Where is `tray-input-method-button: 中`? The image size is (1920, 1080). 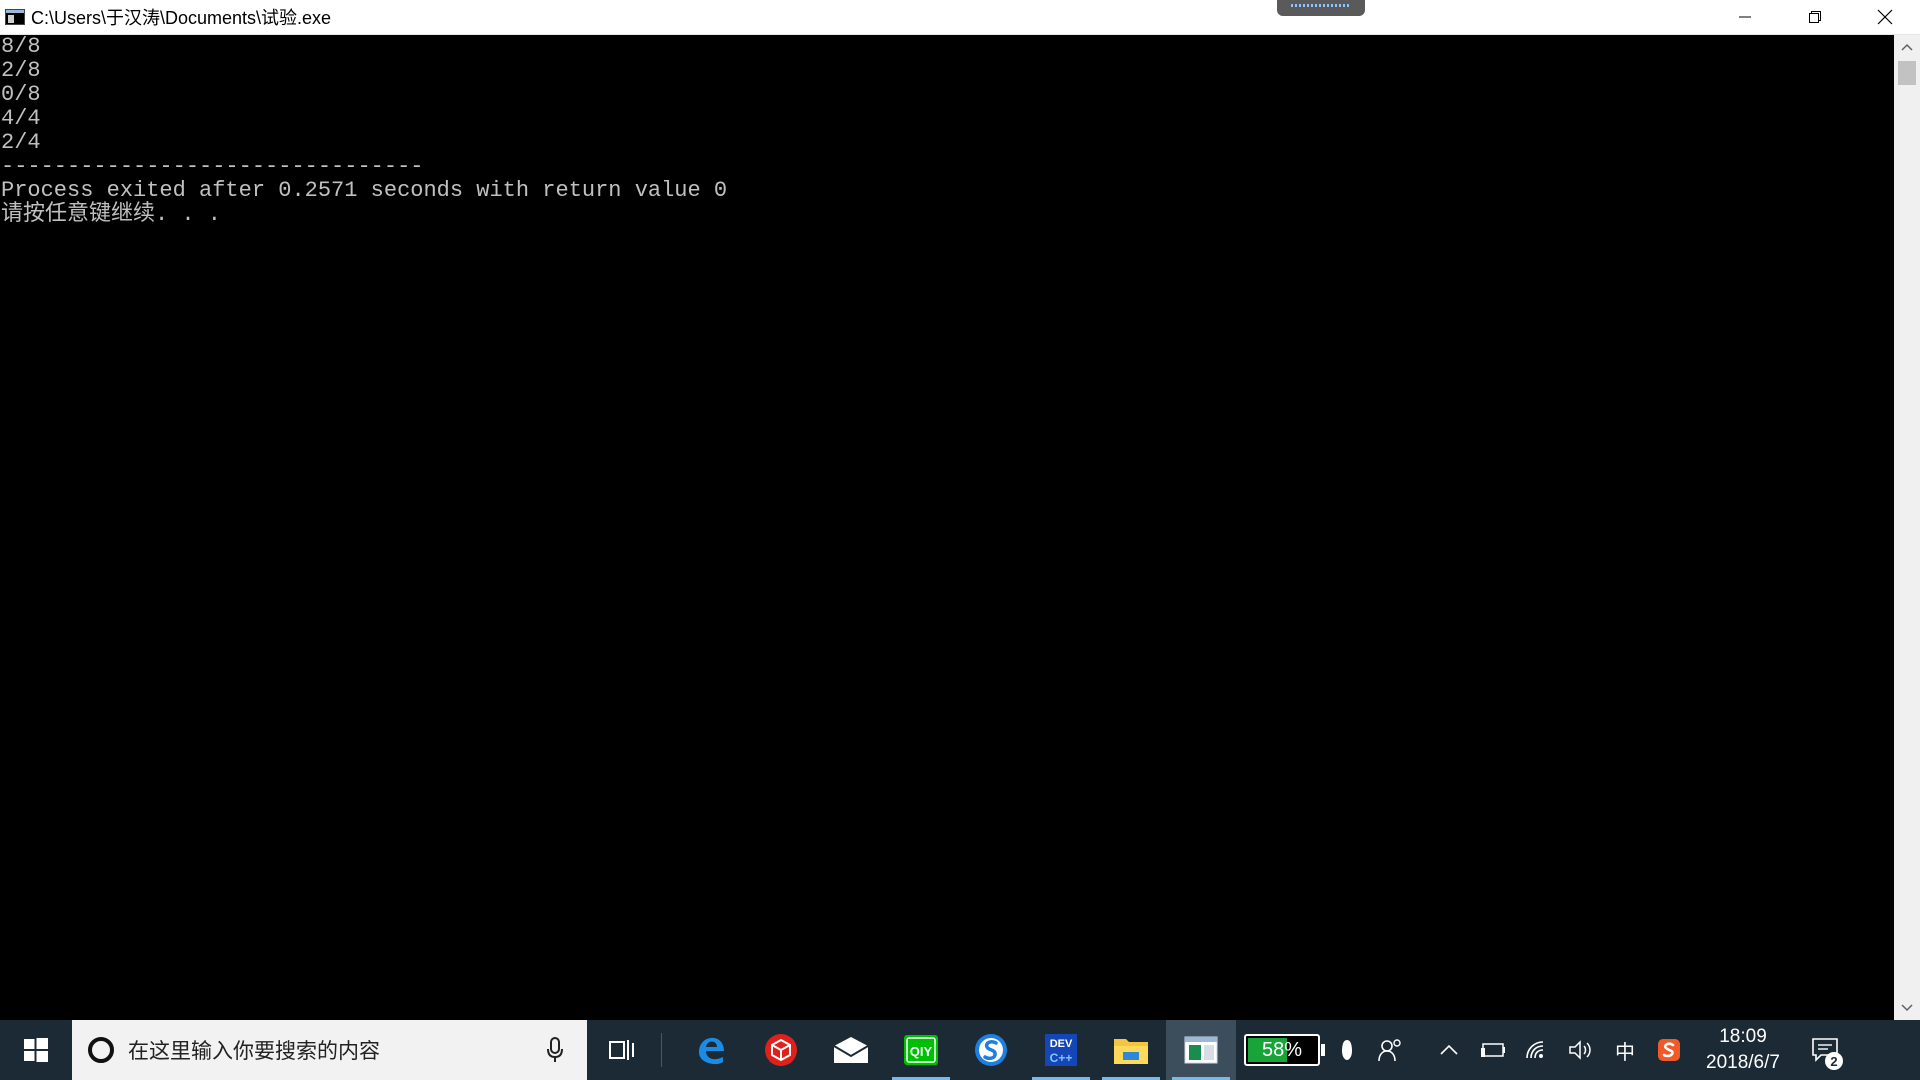 tray-input-method-button: 中 is located at coordinates (1625, 1050).